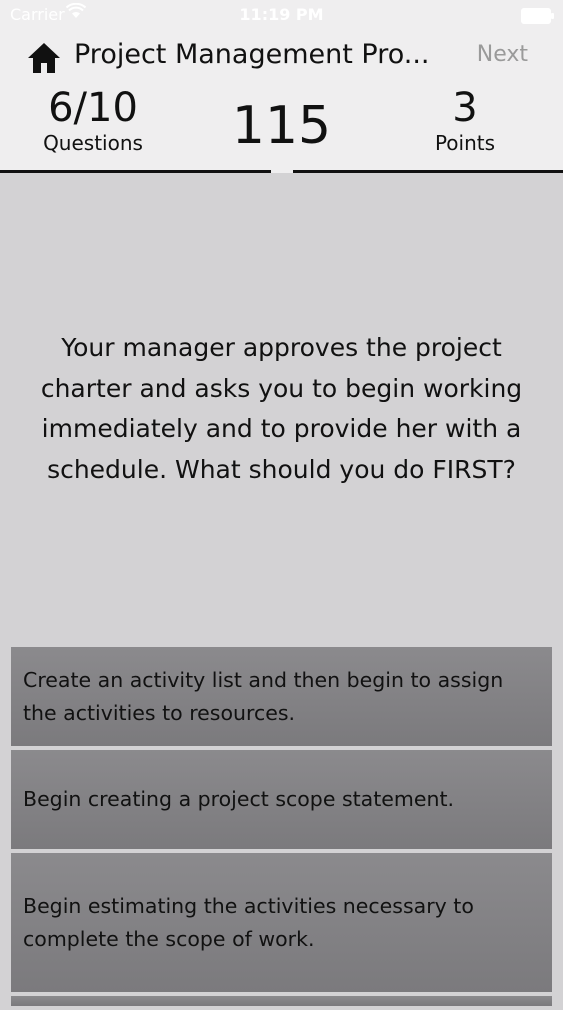 Image resolution: width=563 pixels, height=1010 pixels. I want to click on points-stat: 3 Points, so click(465, 120).